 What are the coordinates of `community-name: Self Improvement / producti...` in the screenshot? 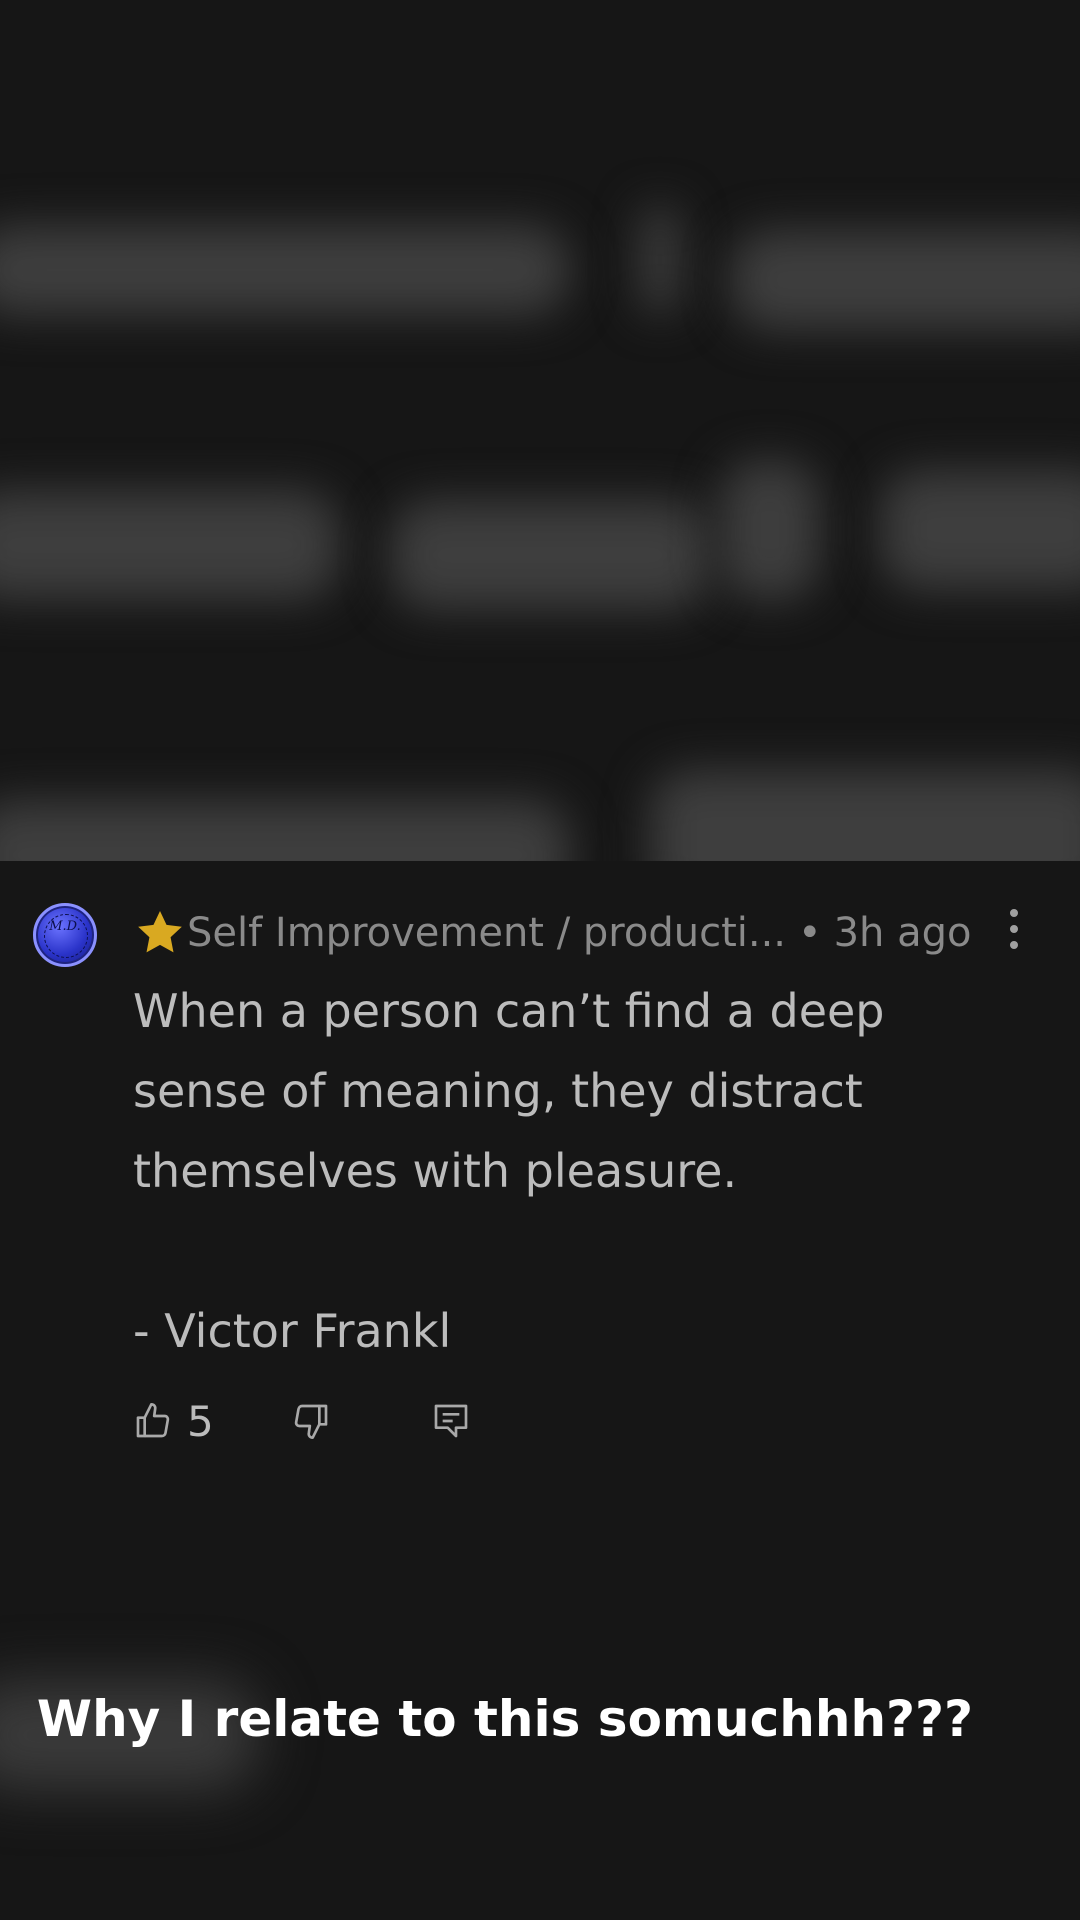 It's located at (486, 933).